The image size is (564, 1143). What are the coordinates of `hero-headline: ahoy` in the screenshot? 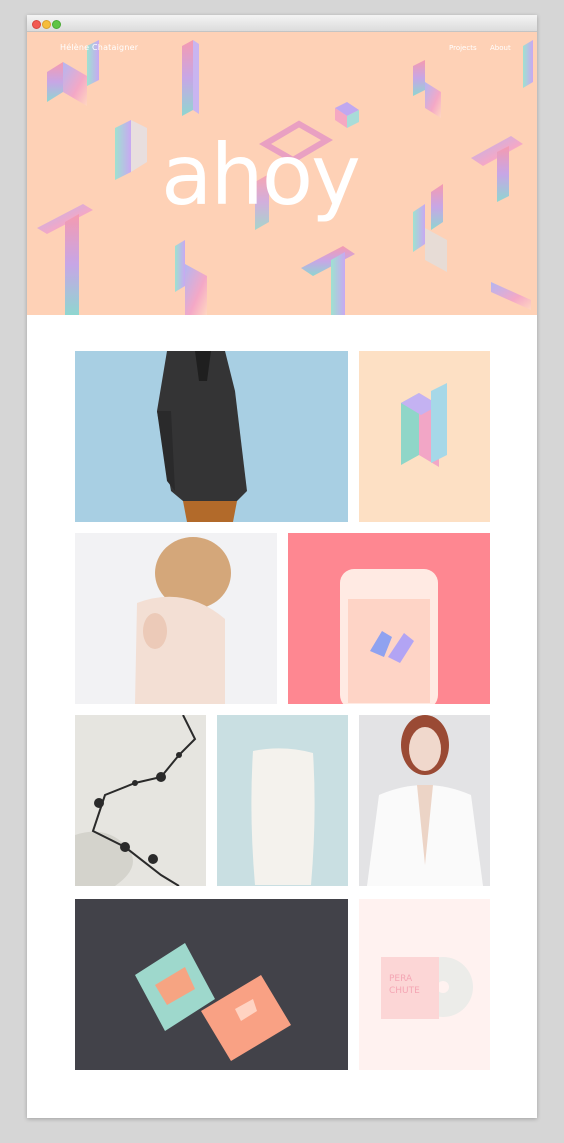 It's located at (261, 175).